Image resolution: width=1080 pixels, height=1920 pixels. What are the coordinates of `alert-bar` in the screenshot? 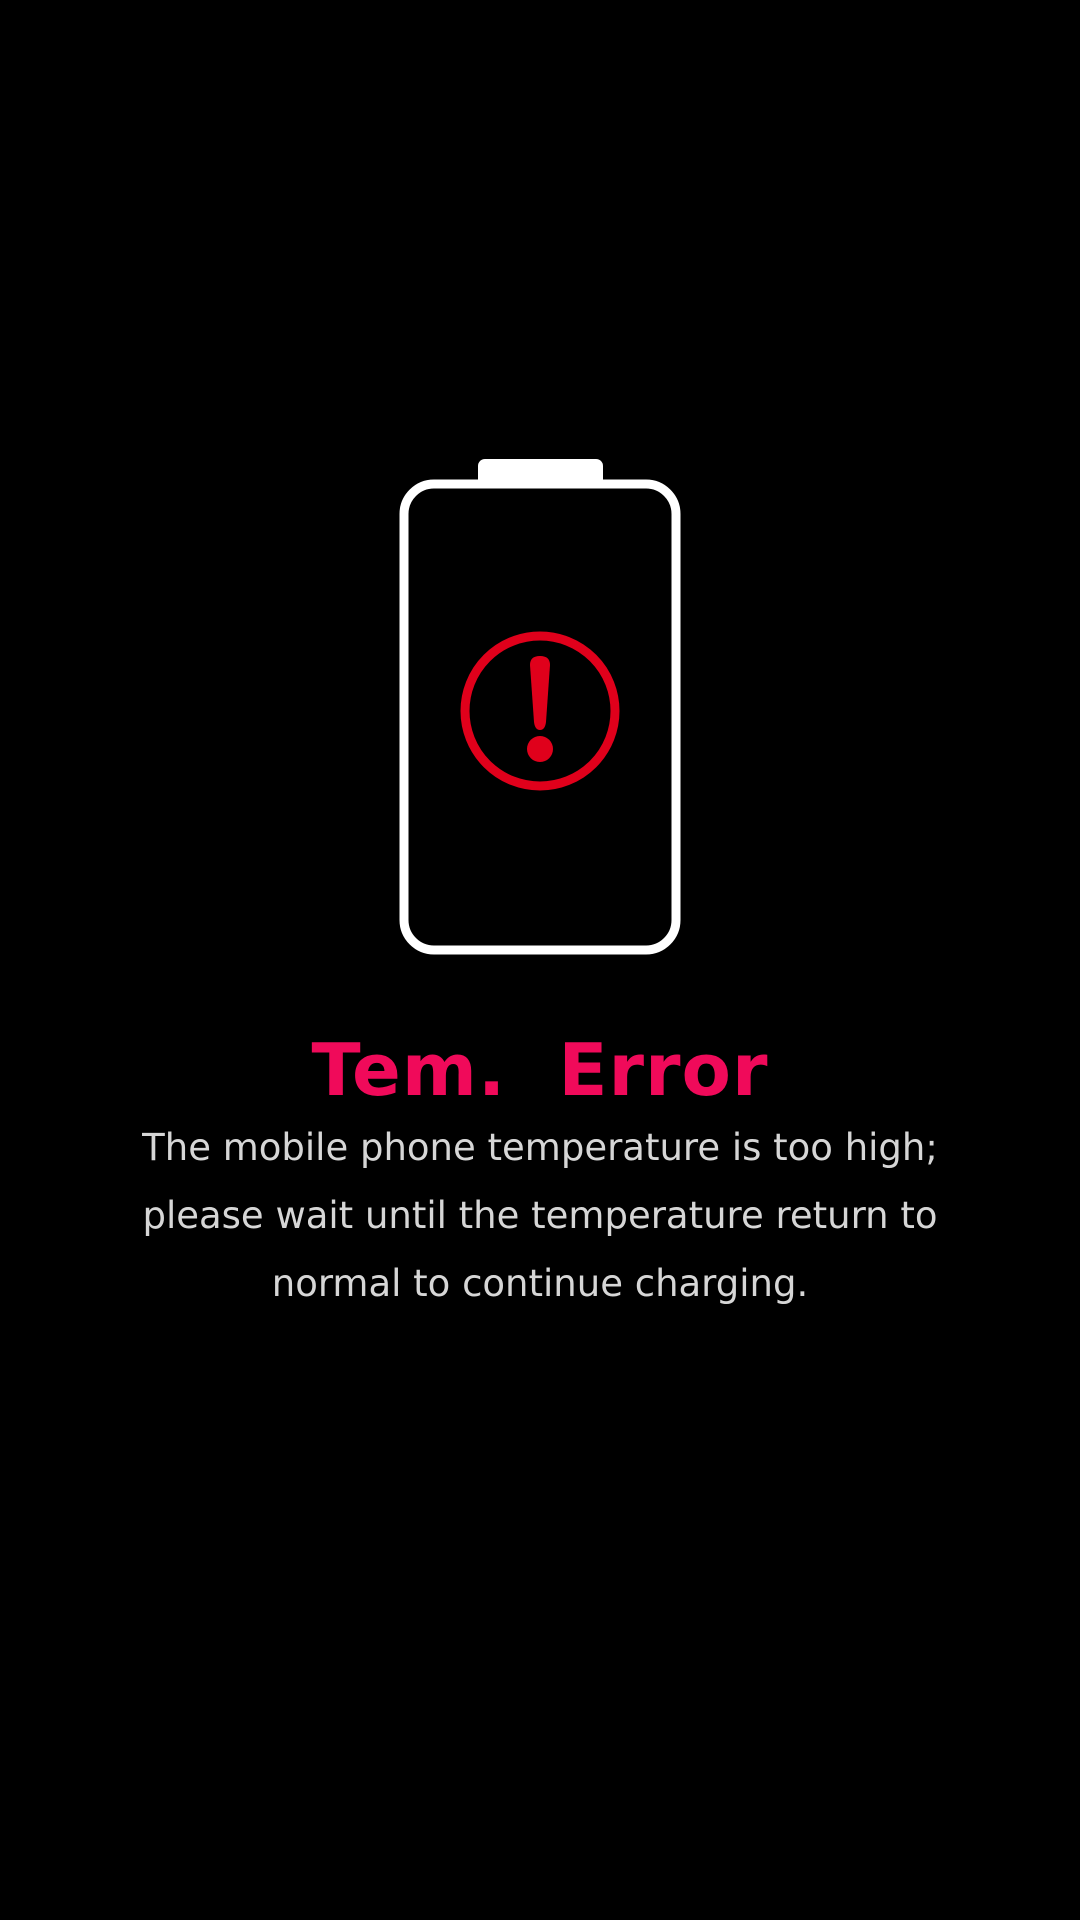 It's located at (540, 693).